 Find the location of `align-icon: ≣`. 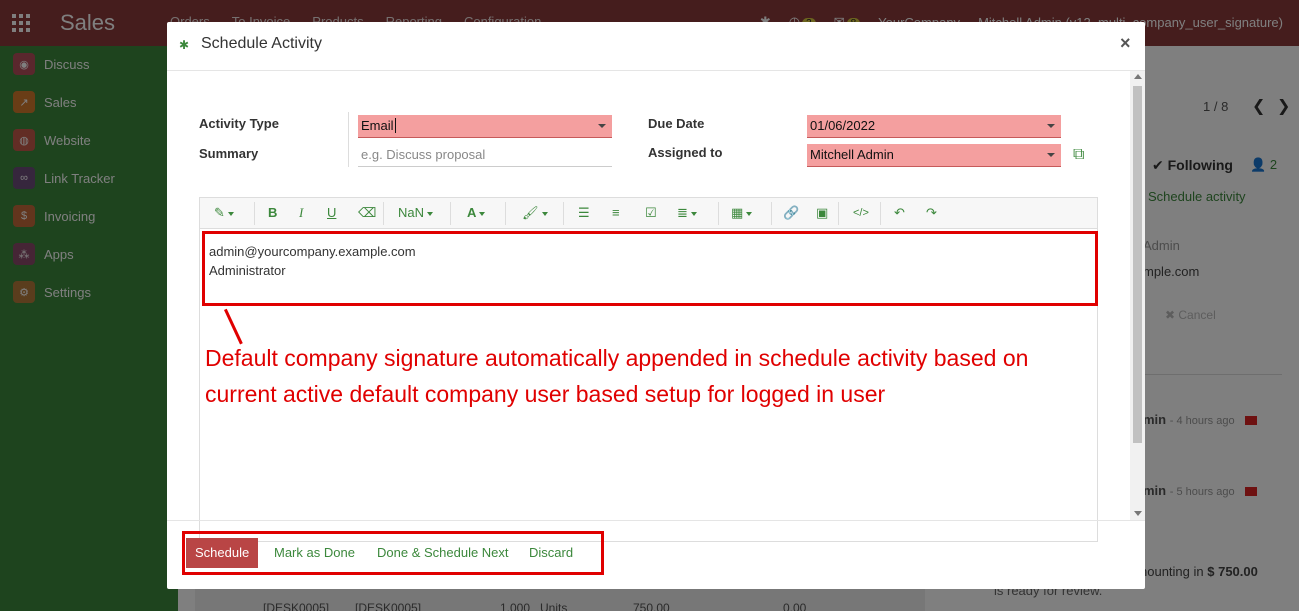

align-icon: ≣ is located at coordinates (687, 213).